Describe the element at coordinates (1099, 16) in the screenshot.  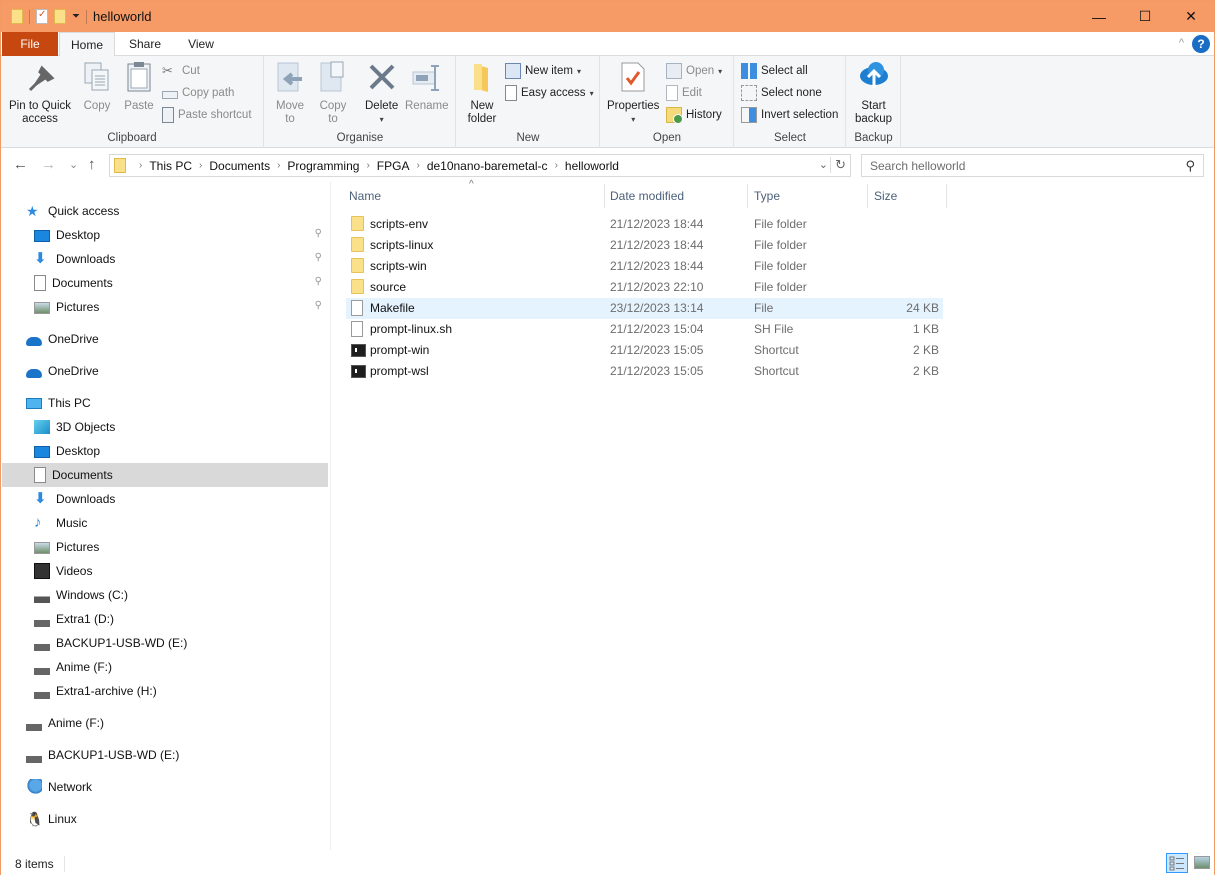
I see `minimize-button: —` at that location.